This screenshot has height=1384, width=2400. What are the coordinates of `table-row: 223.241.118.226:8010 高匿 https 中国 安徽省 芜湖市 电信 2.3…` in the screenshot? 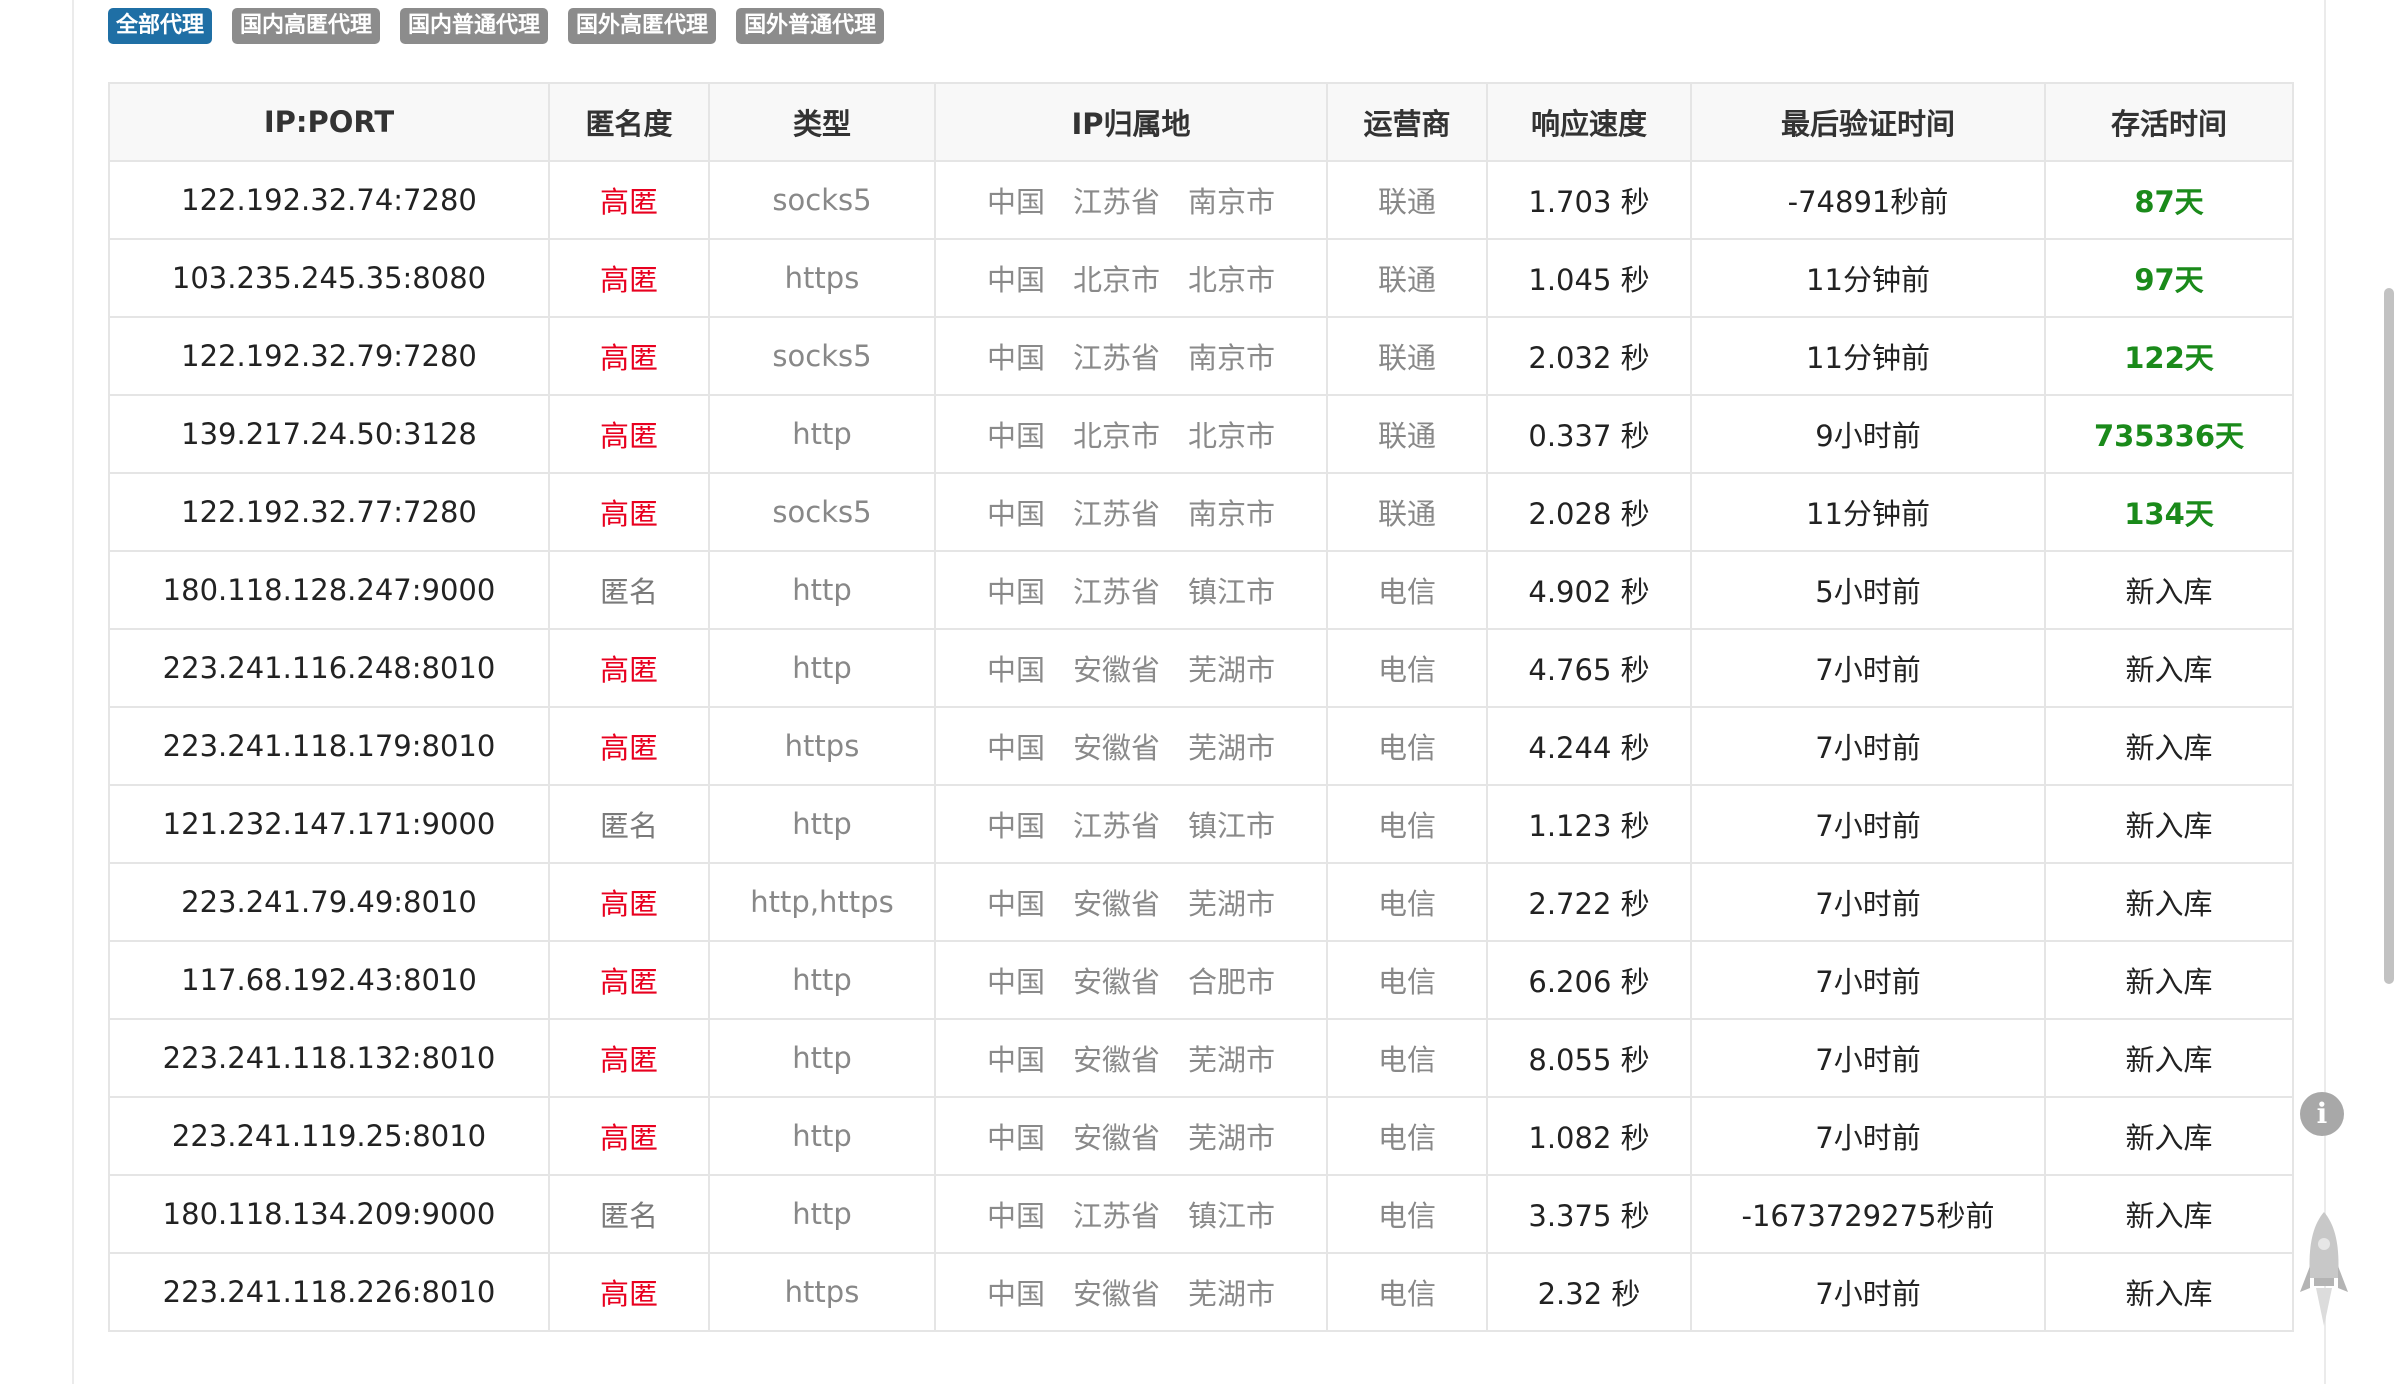 It's located at (1201, 1292).